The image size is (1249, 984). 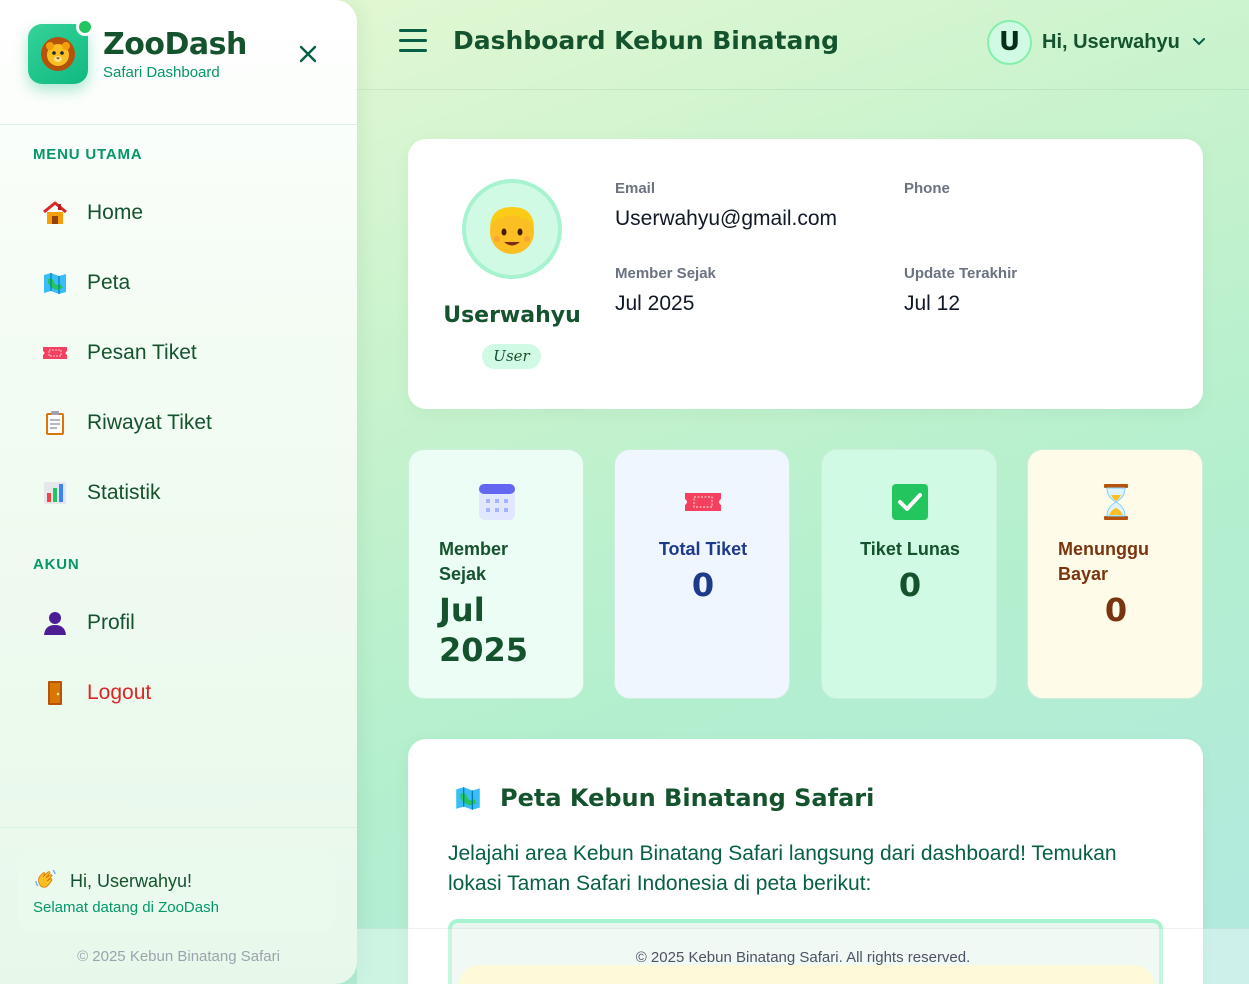 I want to click on sidebar-item-label: Statistik, so click(x=124, y=492).